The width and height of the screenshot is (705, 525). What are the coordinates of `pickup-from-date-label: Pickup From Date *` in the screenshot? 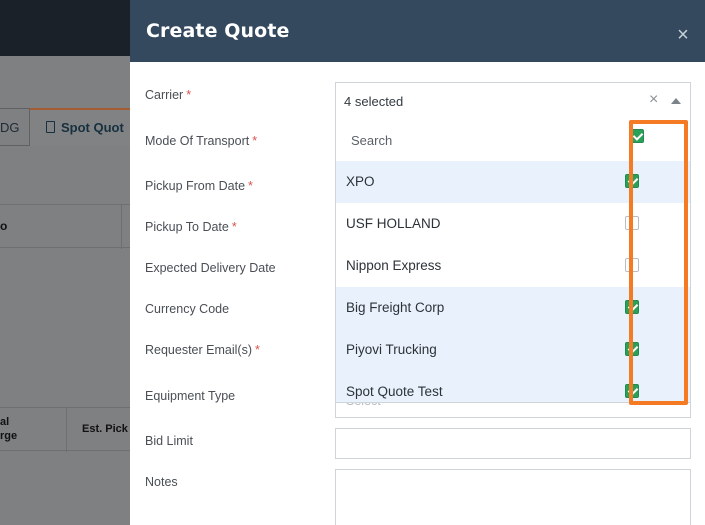 It's located at (199, 186).